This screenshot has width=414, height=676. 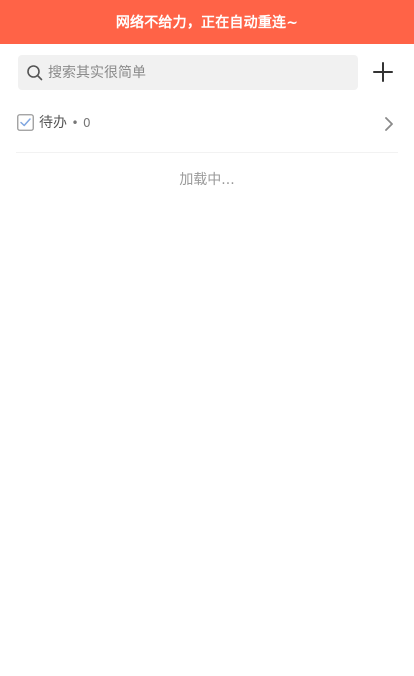 What do you see at coordinates (207, 123) in the screenshot?
I see `todo-list-item: 待办 • 0` at bounding box center [207, 123].